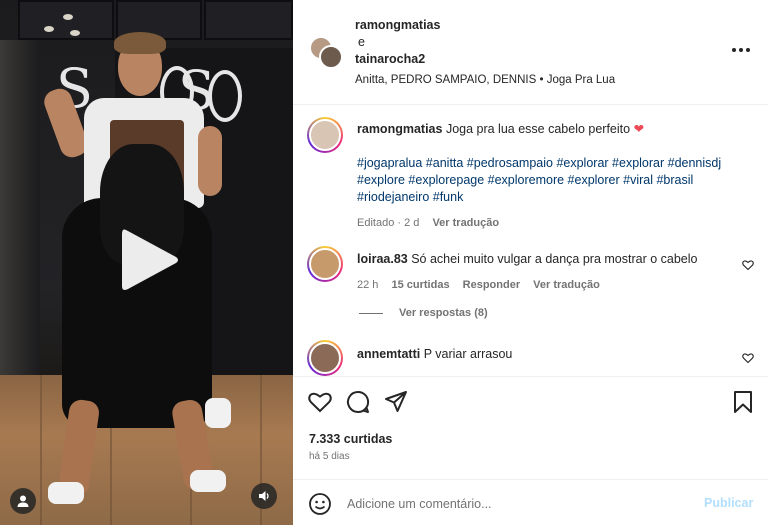  I want to click on author-secondary-link: tainarocha2, so click(485, 59).